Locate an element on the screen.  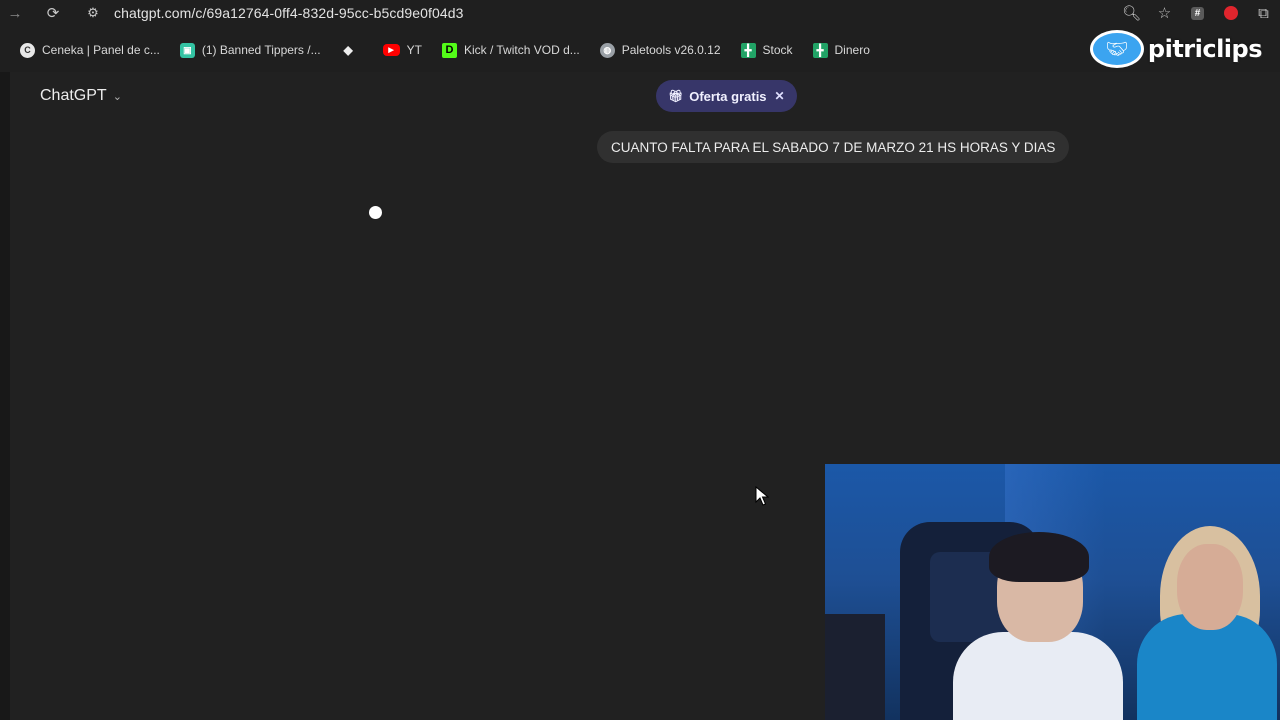
extensions-puzzle-icon: ⧉ is located at coordinates (1263, 13).